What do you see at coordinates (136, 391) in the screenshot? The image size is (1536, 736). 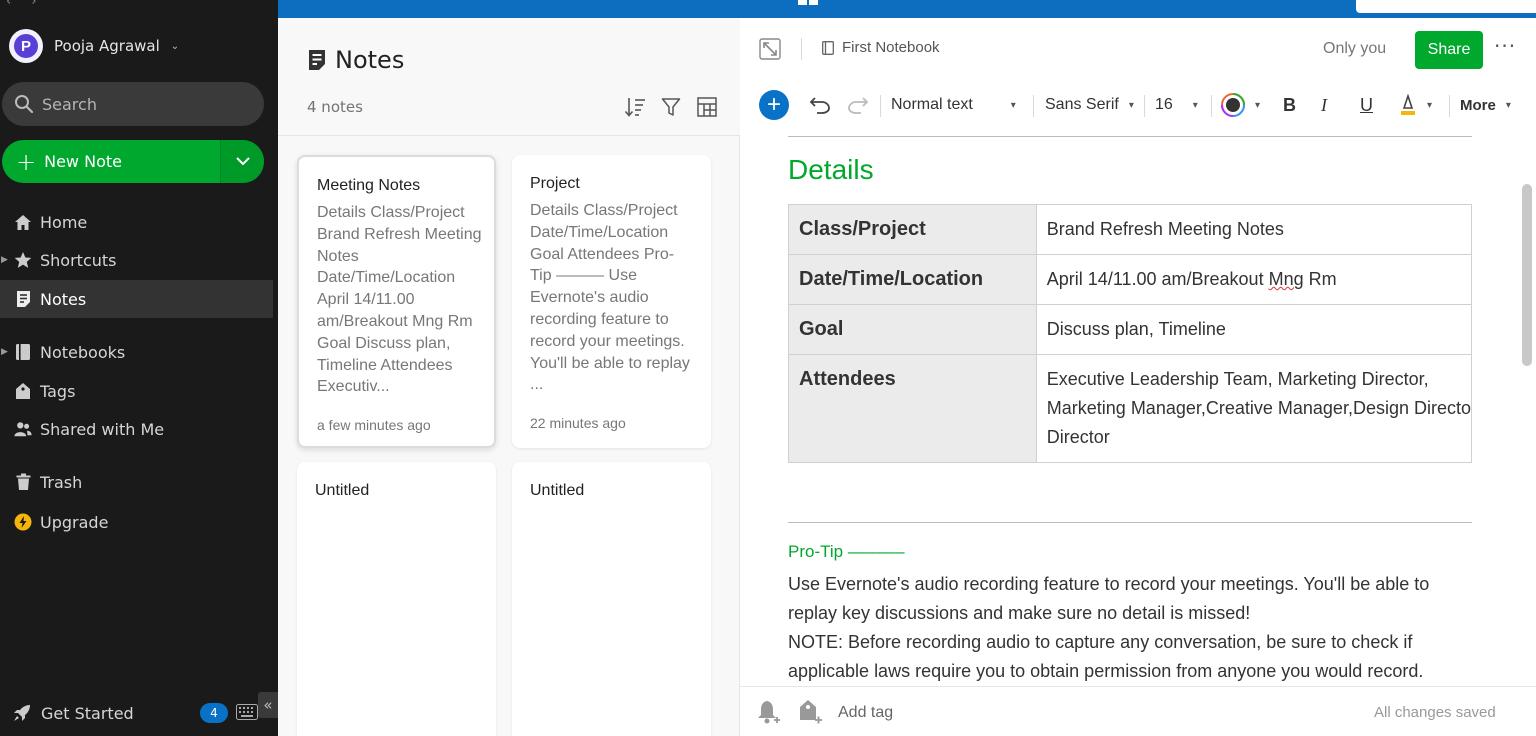 I see `sidebar-item-tags: Tags` at bounding box center [136, 391].